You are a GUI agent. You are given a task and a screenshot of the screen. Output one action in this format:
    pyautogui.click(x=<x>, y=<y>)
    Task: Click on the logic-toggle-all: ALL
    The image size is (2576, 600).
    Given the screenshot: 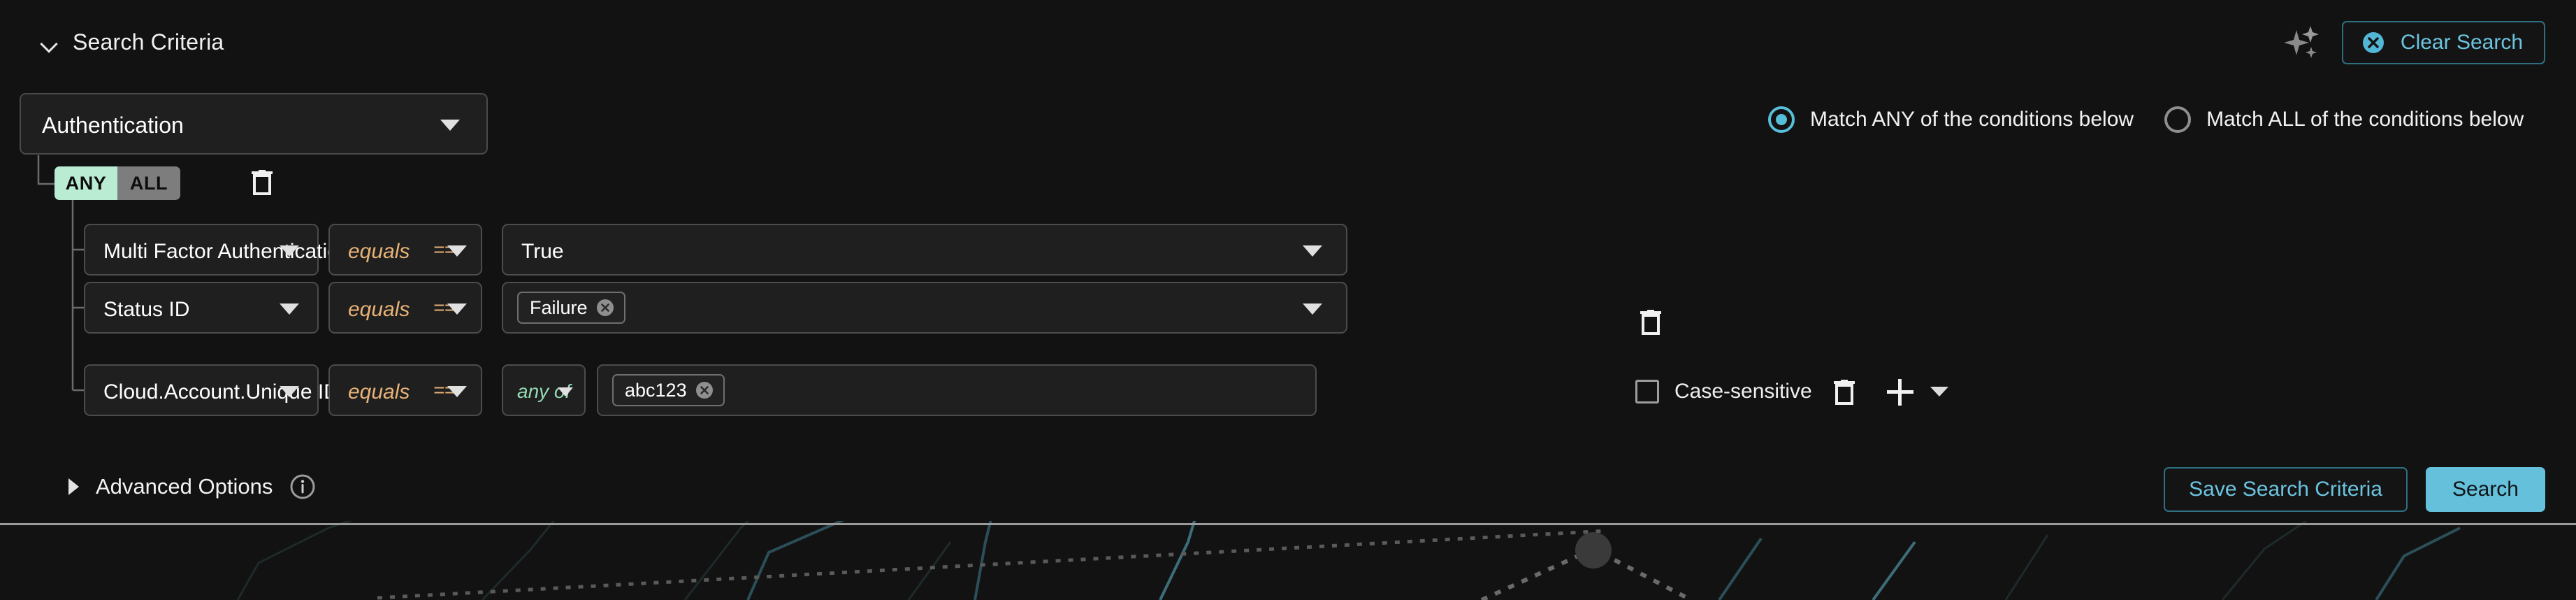 What is the action you would take?
    pyautogui.click(x=148, y=183)
    